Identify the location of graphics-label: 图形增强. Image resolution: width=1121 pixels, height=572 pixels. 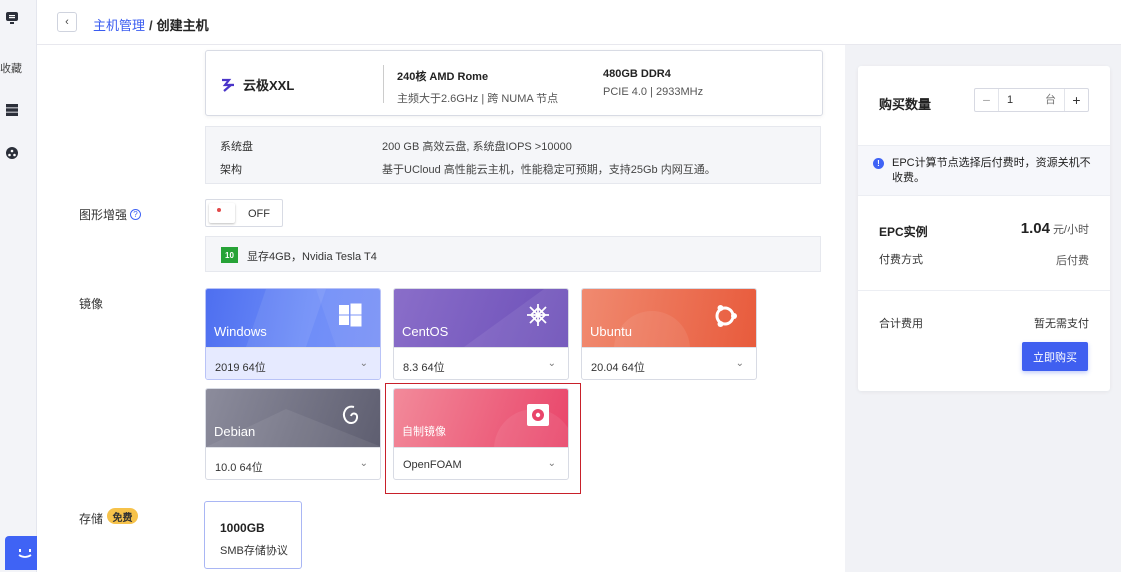
(103, 215).